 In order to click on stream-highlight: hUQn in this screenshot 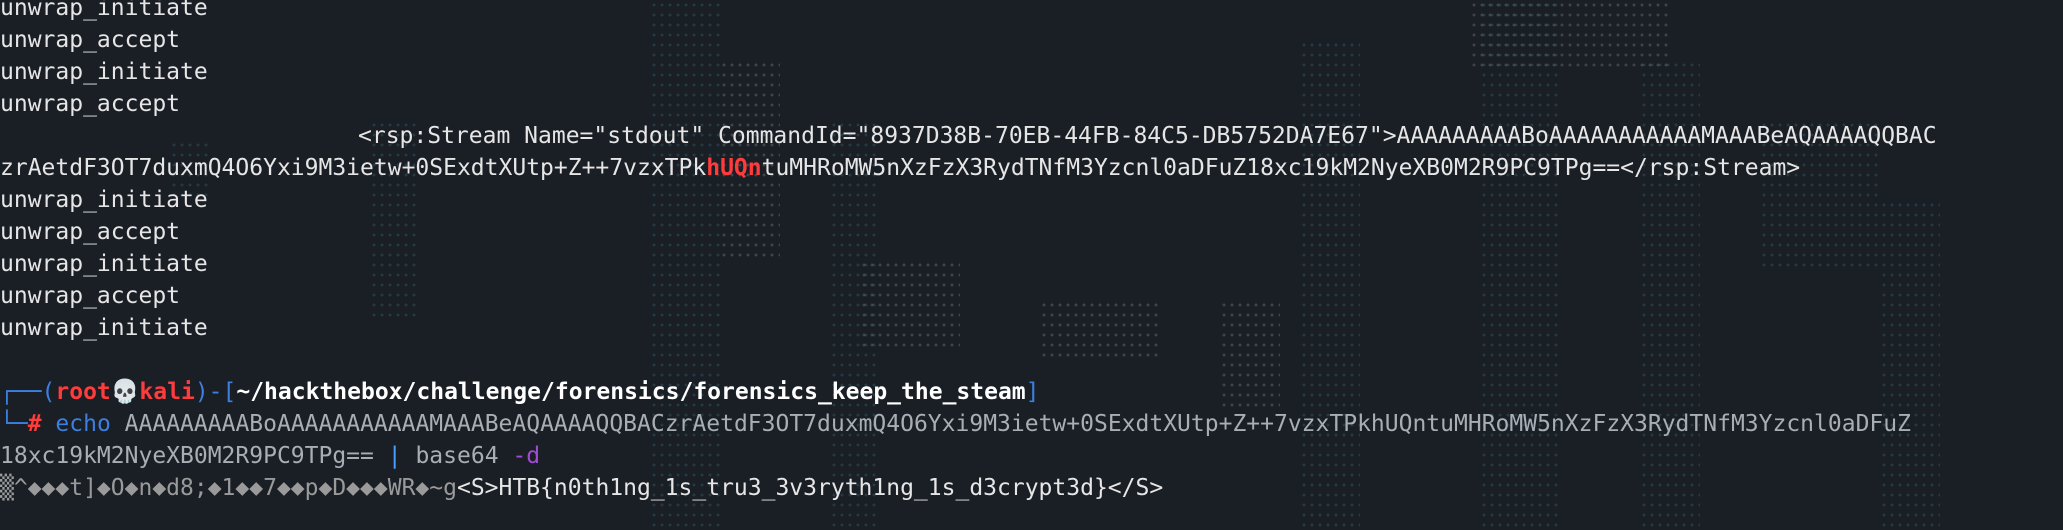, I will do `click(734, 168)`.